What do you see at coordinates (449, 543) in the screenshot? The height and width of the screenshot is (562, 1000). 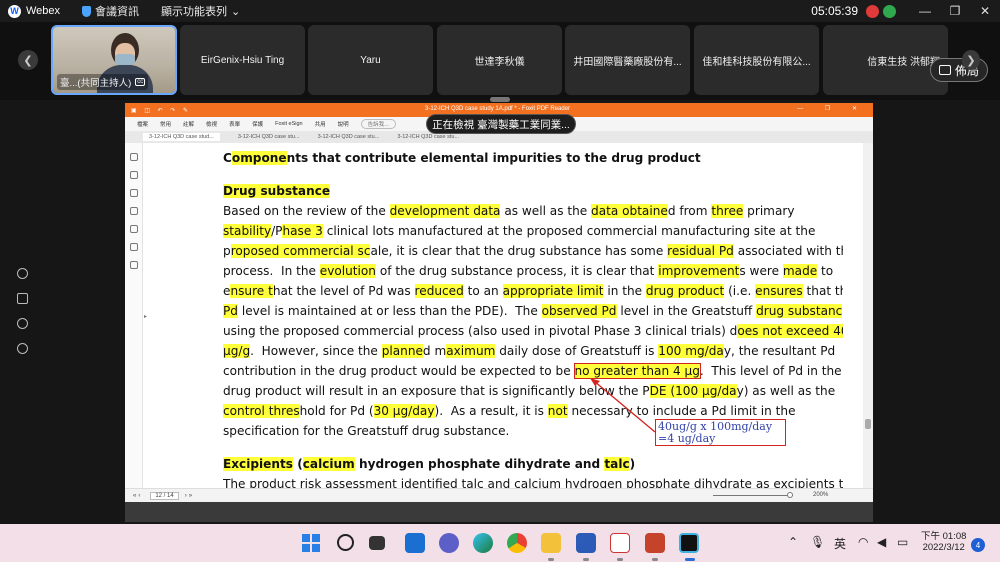 I see `chat-icon` at bounding box center [449, 543].